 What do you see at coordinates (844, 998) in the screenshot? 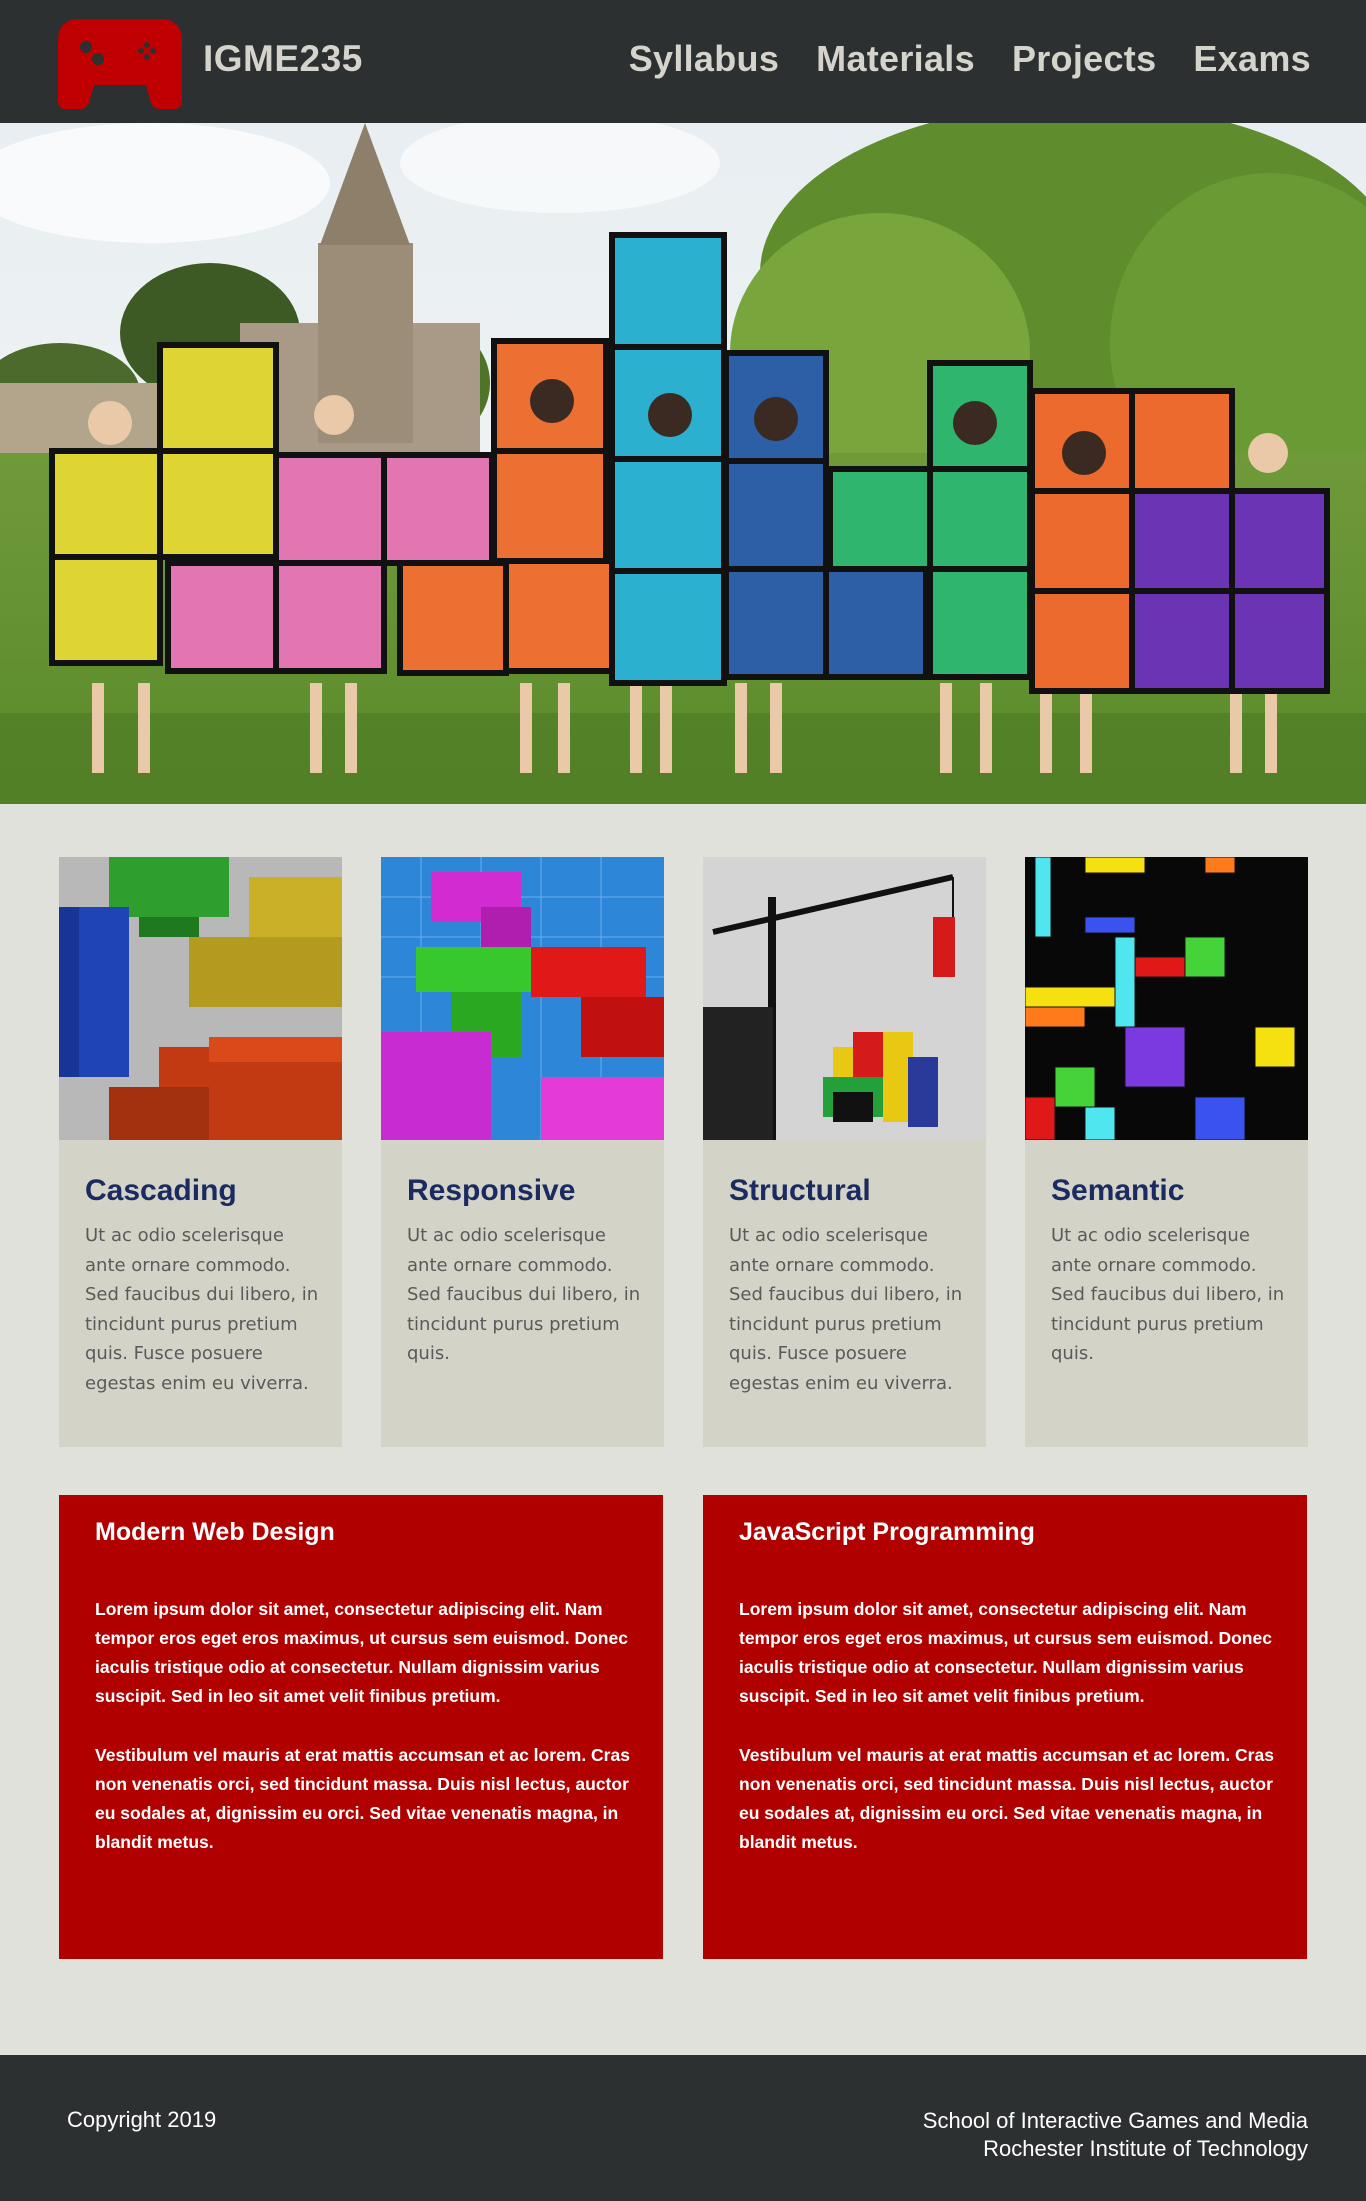
I see `structural-image` at bounding box center [844, 998].